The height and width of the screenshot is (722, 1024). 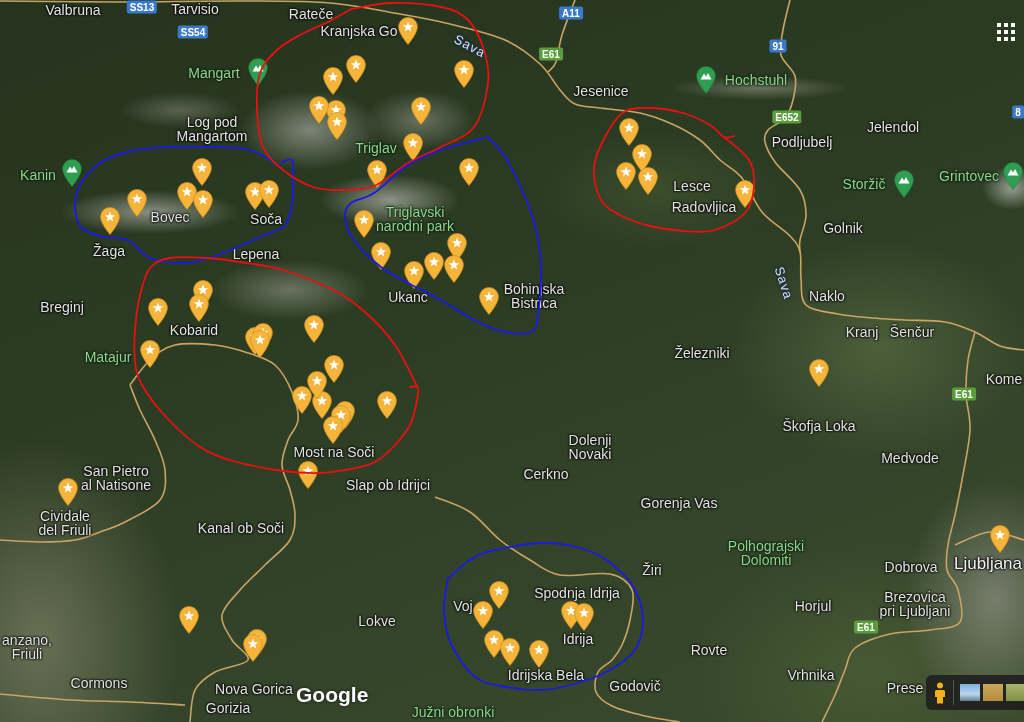 I want to click on area-label: Polhograjski Dolomiti, so click(x=766, y=553).